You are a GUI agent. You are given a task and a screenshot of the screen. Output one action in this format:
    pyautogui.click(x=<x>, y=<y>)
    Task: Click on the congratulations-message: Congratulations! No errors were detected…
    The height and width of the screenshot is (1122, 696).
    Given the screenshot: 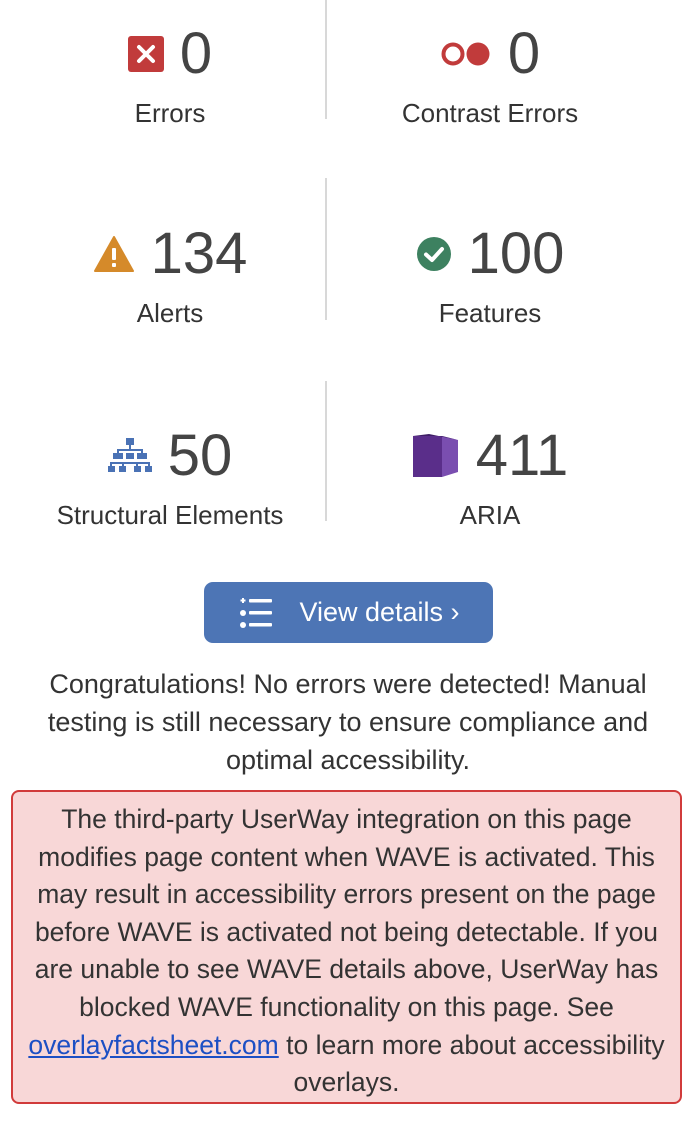 What is the action you would take?
    pyautogui.click(x=348, y=722)
    